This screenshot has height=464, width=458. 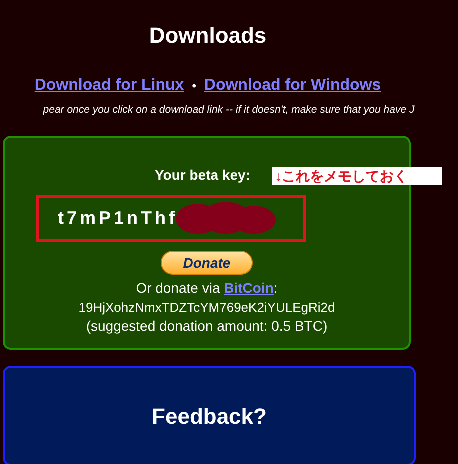 I want to click on page-title: Downloads, so click(x=208, y=35).